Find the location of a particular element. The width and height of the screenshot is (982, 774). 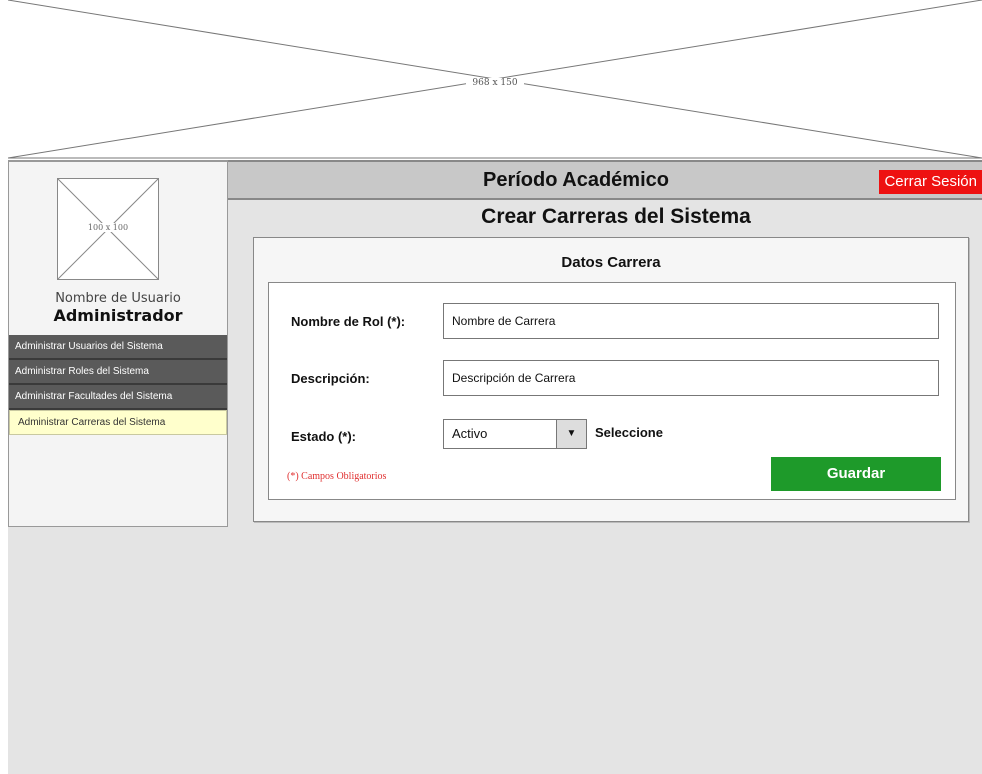

name-label: Nombre de Rol (*): is located at coordinates (348, 321).